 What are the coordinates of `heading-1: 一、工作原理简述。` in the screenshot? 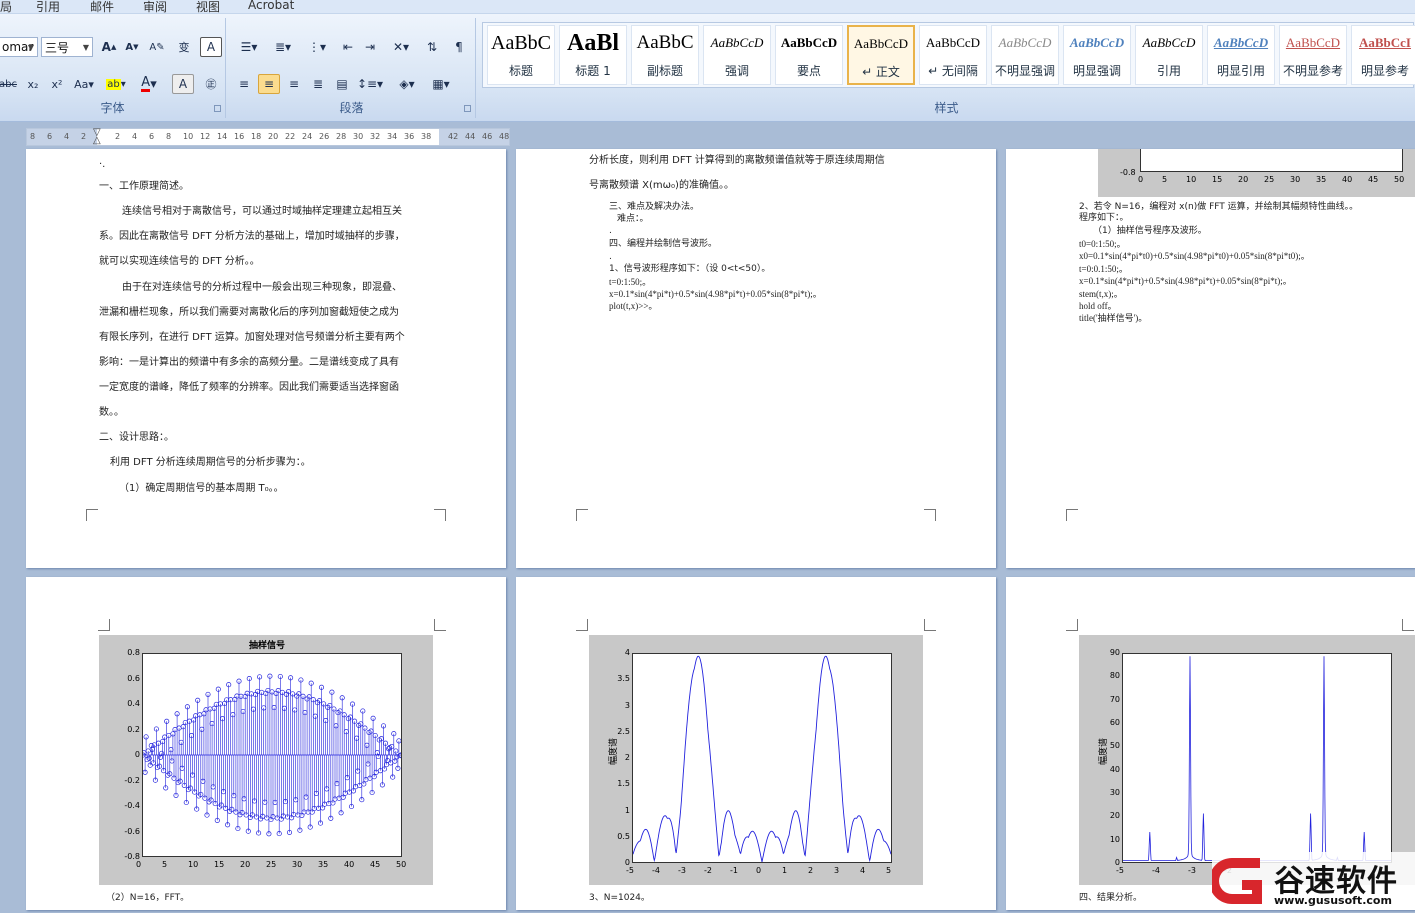 It's located at (144, 186).